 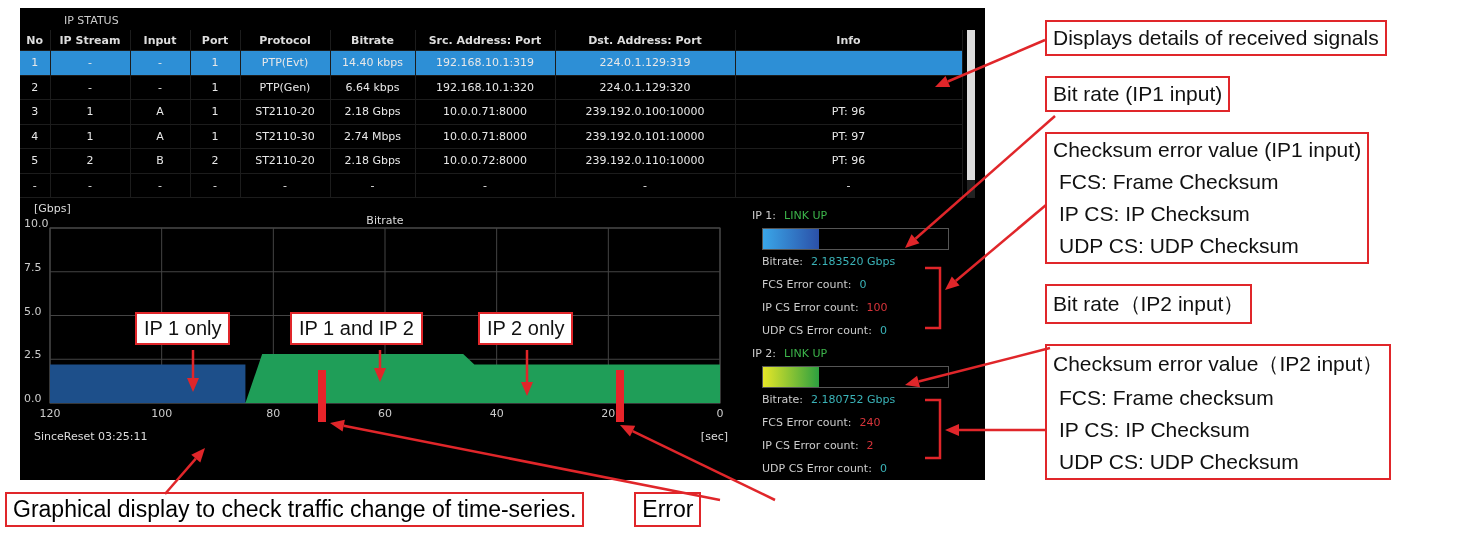 I want to click on stream-row: 5 2 B 2 ST2110-20 2.18 Gbps 10.0.0.72:8000 239.192.0.110:10000 PT: 96, so click(x=491, y=160).